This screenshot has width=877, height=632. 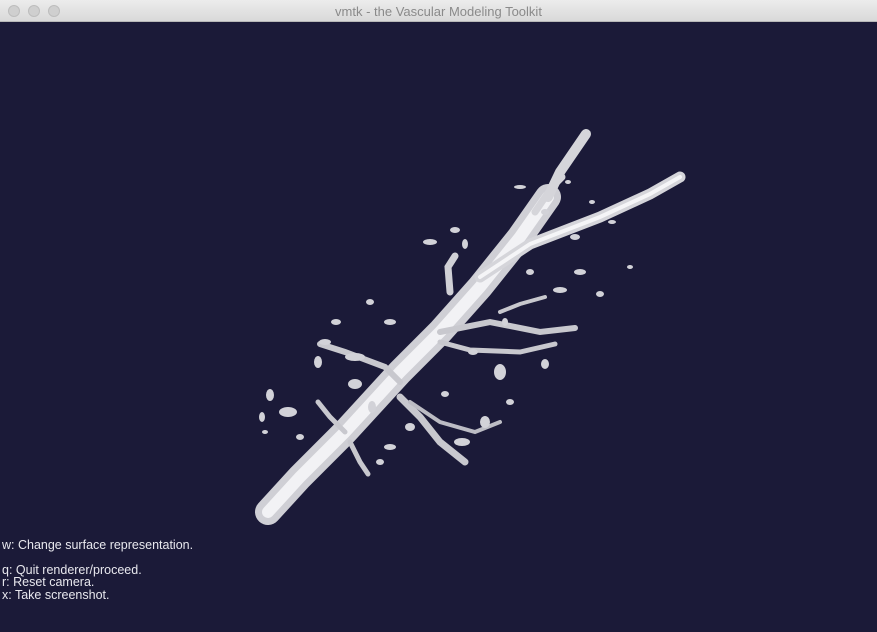 What do you see at coordinates (56, 595) in the screenshot?
I see `help-line-x: x: Take screenshot.` at bounding box center [56, 595].